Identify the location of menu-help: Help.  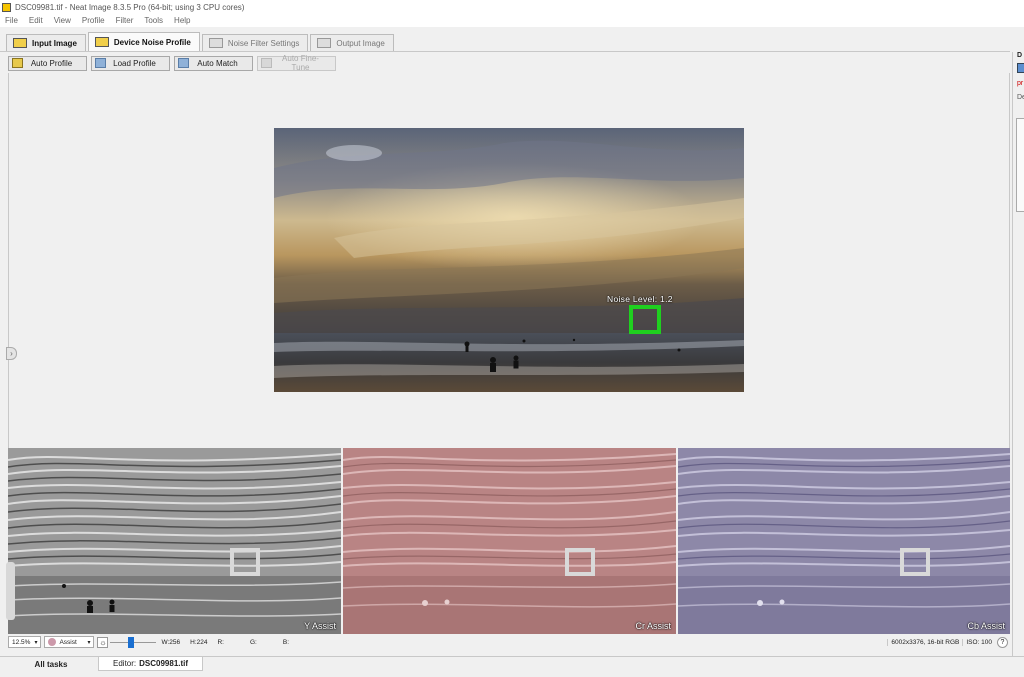
(182, 20).